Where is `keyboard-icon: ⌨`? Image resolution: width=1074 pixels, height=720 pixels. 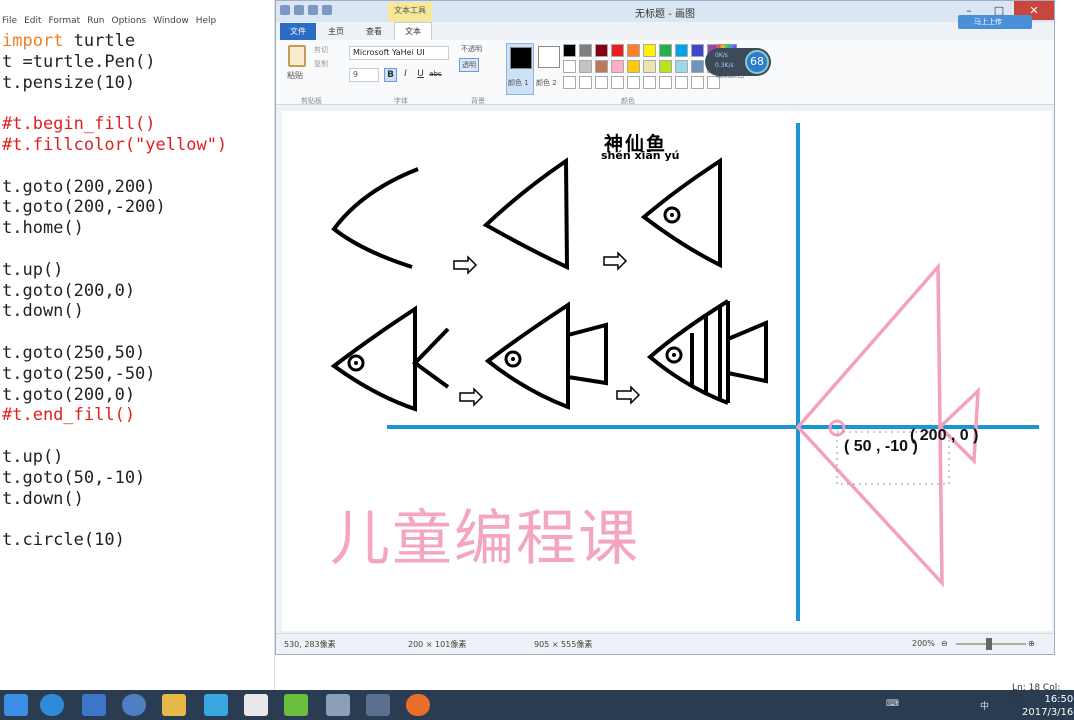
keyboard-icon: ⌨ is located at coordinates (892, 704).